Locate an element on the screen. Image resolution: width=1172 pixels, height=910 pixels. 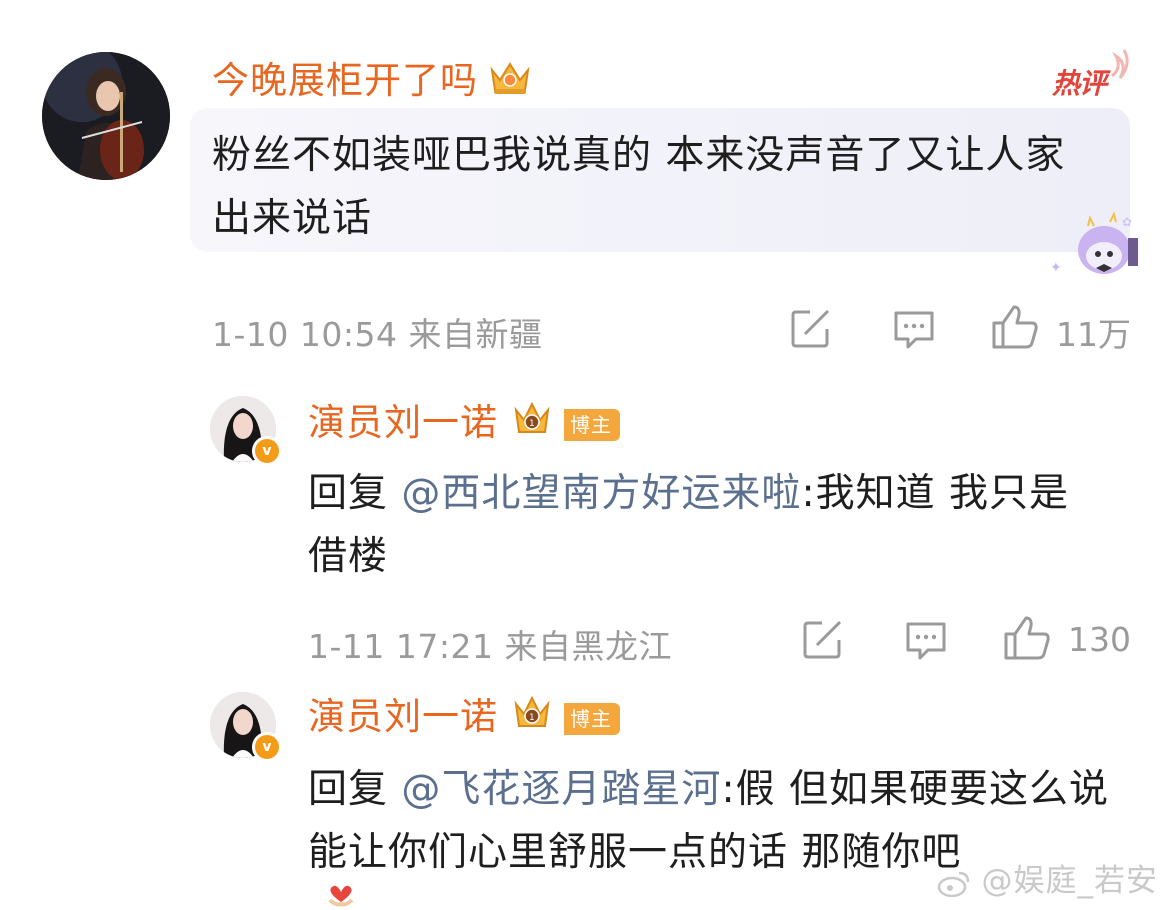
comment-meta: 1-10 10:54 来自新疆 is located at coordinates (377, 334).